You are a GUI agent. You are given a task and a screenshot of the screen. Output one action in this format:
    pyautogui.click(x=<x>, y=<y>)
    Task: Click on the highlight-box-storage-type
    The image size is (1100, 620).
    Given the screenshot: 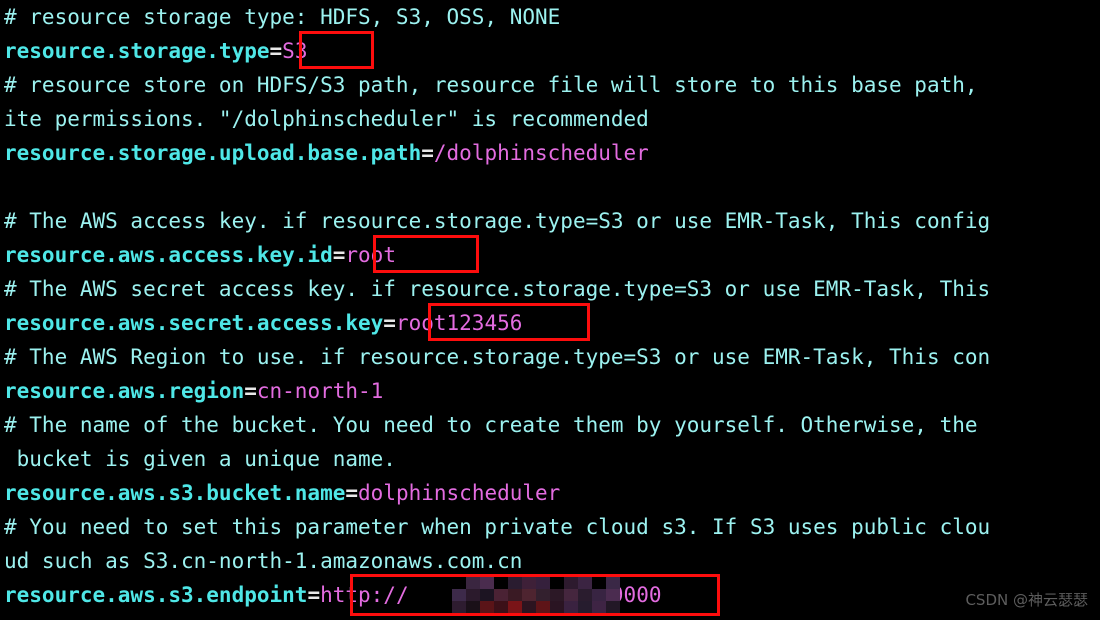 What is the action you would take?
    pyautogui.click(x=336, y=50)
    